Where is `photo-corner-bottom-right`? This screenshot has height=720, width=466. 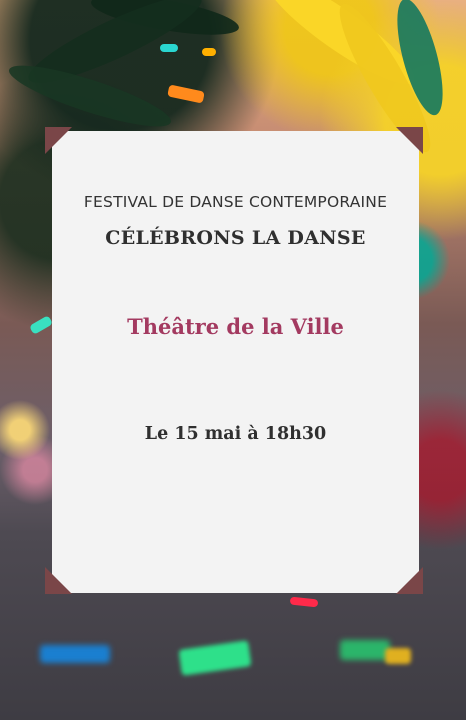 photo-corner-bottom-right is located at coordinates (409, 580).